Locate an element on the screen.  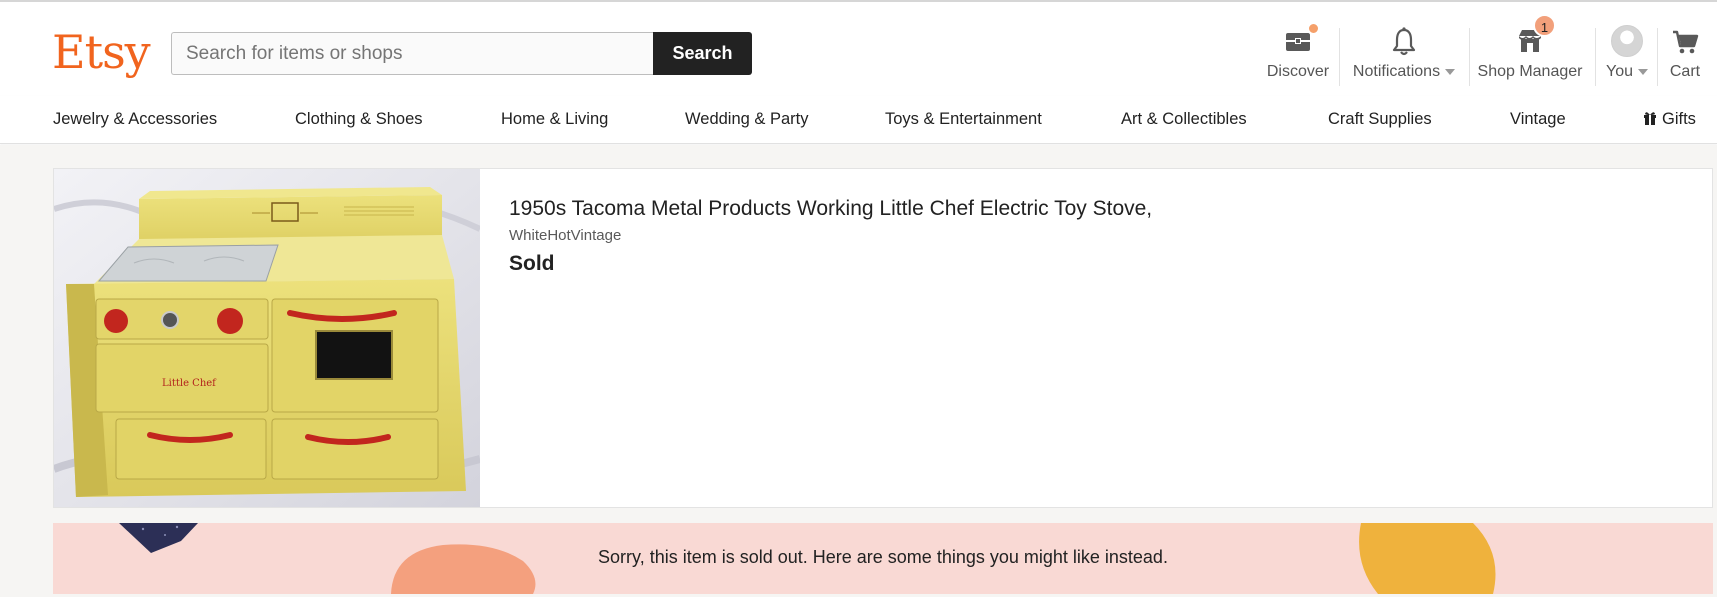
cart-icon is located at coordinates (1685, 41).